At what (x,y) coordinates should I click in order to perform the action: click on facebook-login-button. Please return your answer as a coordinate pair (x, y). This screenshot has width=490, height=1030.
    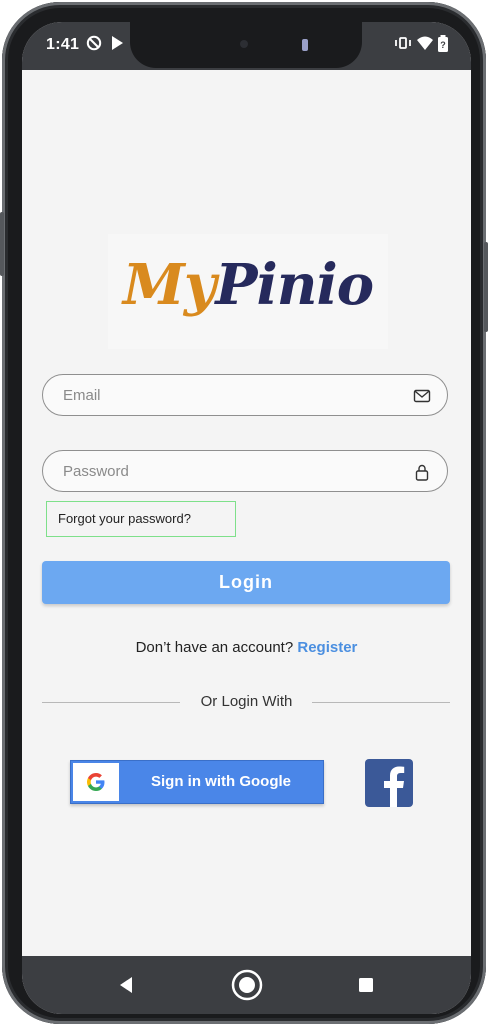
    Looking at the image, I should click on (389, 783).